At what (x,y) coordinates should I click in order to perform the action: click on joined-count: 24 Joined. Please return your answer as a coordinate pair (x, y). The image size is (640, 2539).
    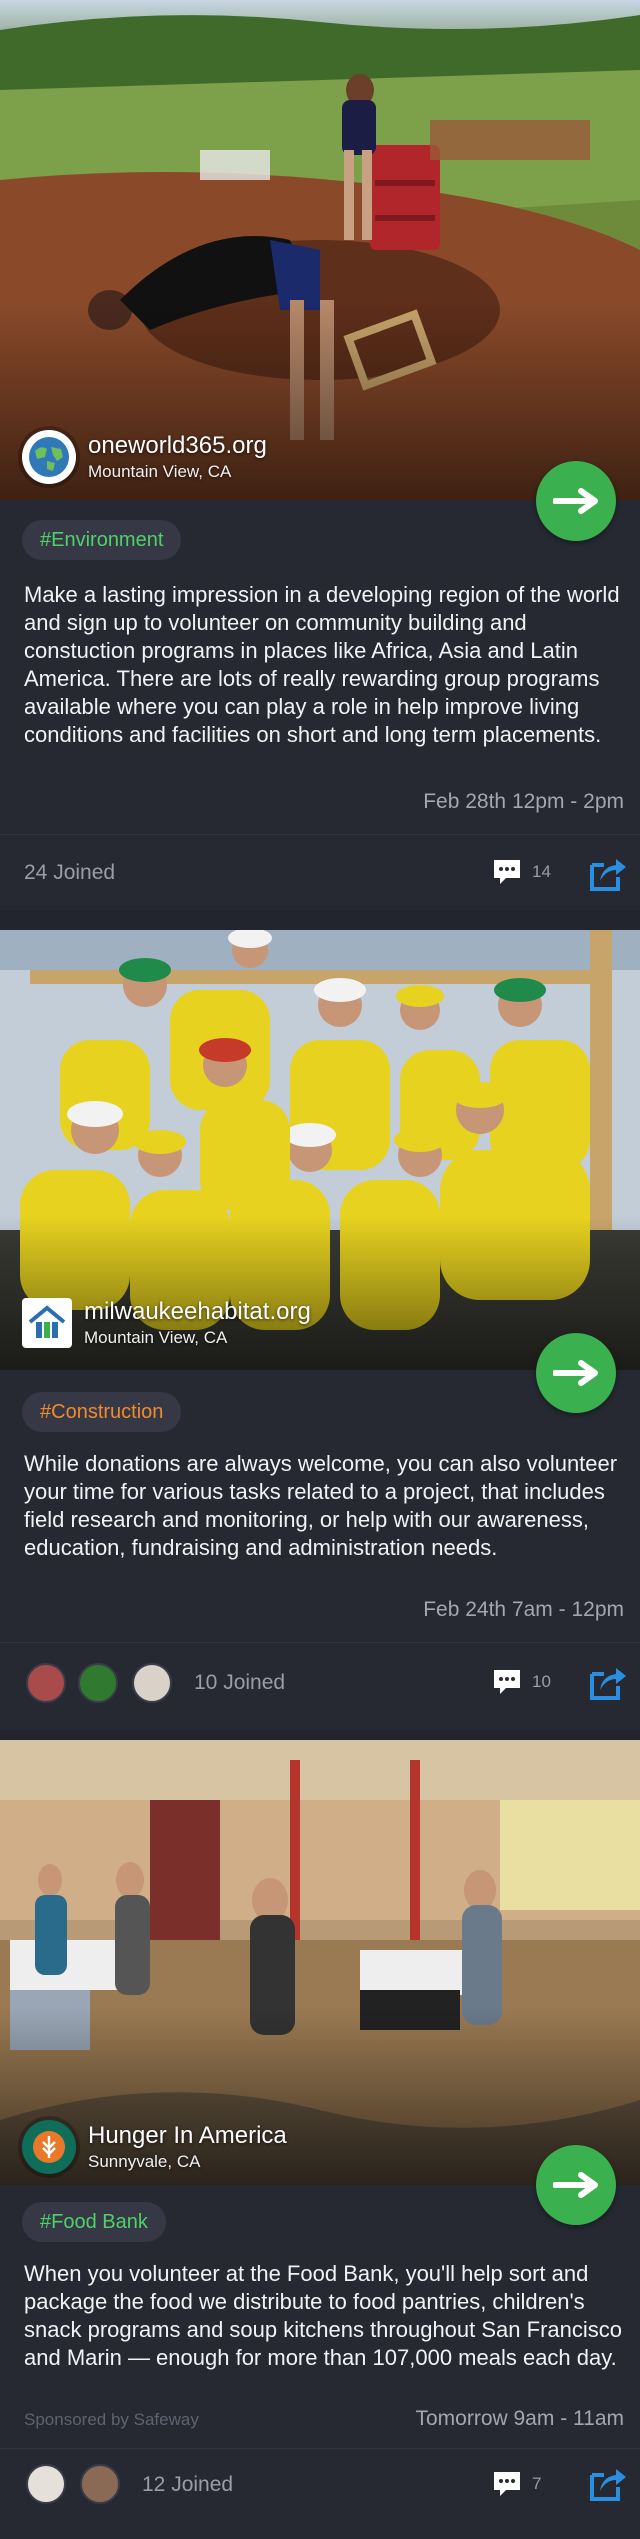
    Looking at the image, I should click on (69, 873).